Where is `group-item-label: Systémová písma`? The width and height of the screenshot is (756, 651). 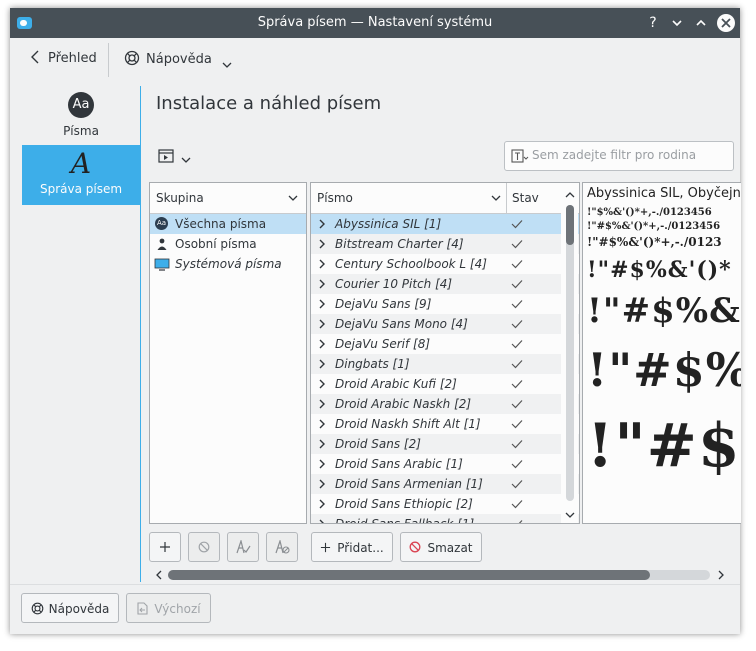 group-item-label: Systémová písma is located at coordinates (228, 264).